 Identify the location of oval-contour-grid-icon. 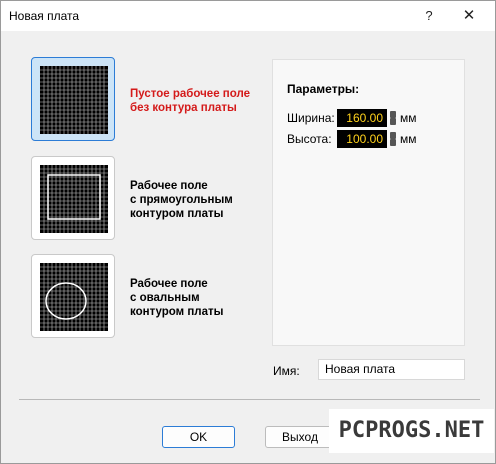
(74, 297).